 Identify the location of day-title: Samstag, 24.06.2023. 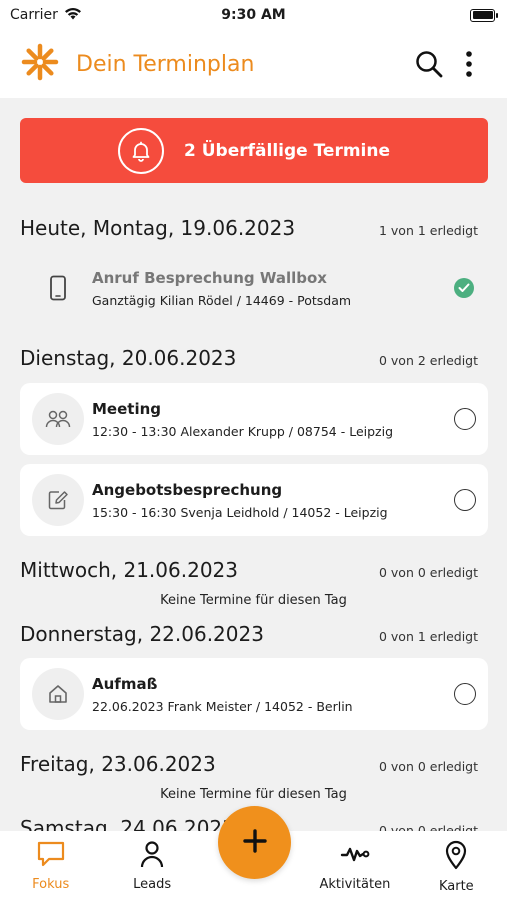
(127, 823).